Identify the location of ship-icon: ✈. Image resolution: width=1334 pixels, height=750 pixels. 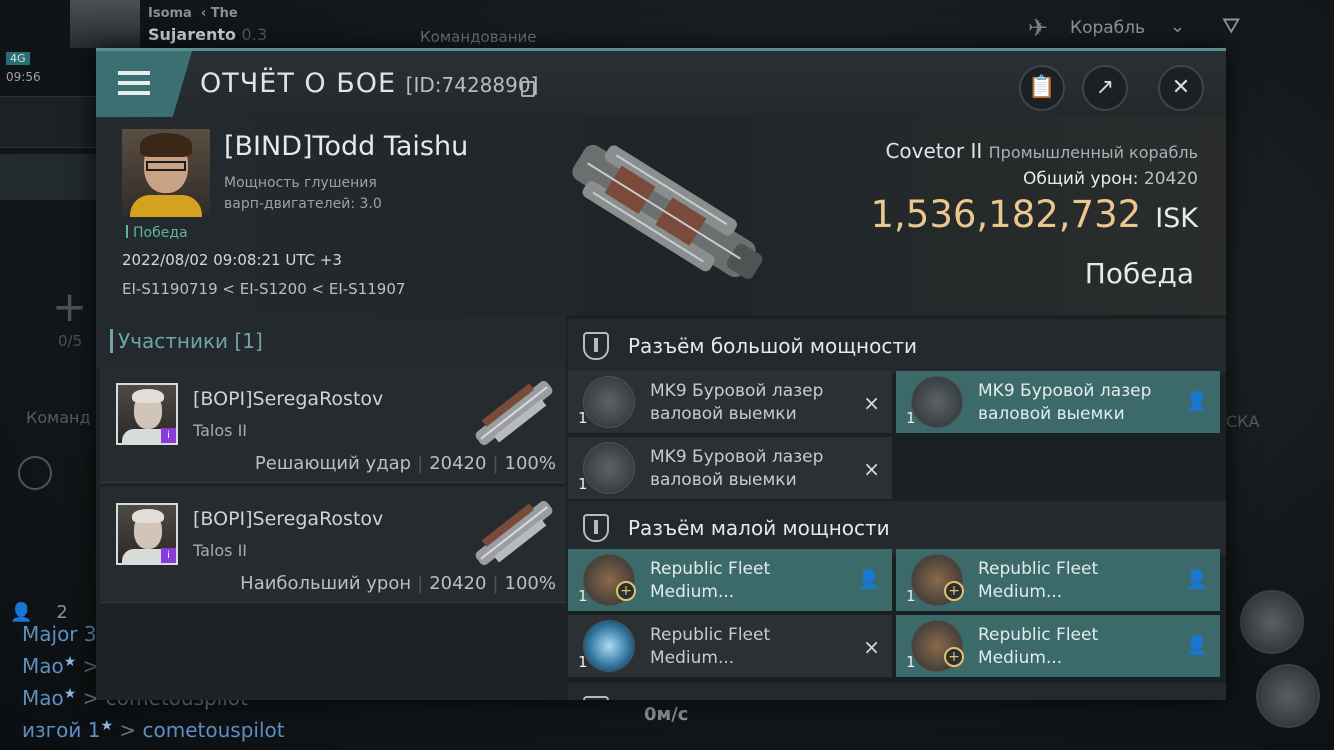
(1038, 28).